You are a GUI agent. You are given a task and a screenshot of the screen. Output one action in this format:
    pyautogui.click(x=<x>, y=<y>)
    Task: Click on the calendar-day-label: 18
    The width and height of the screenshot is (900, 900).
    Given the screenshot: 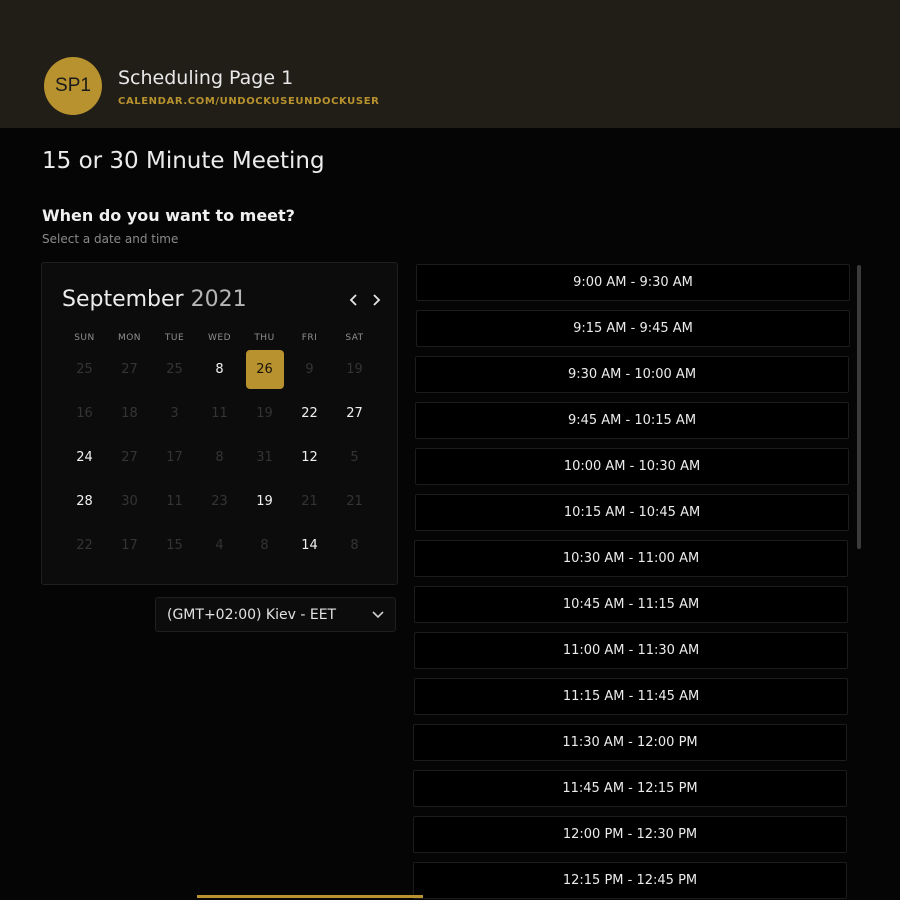 What is the action you would take?
    pyautogui.click(x=129, y=413)
    